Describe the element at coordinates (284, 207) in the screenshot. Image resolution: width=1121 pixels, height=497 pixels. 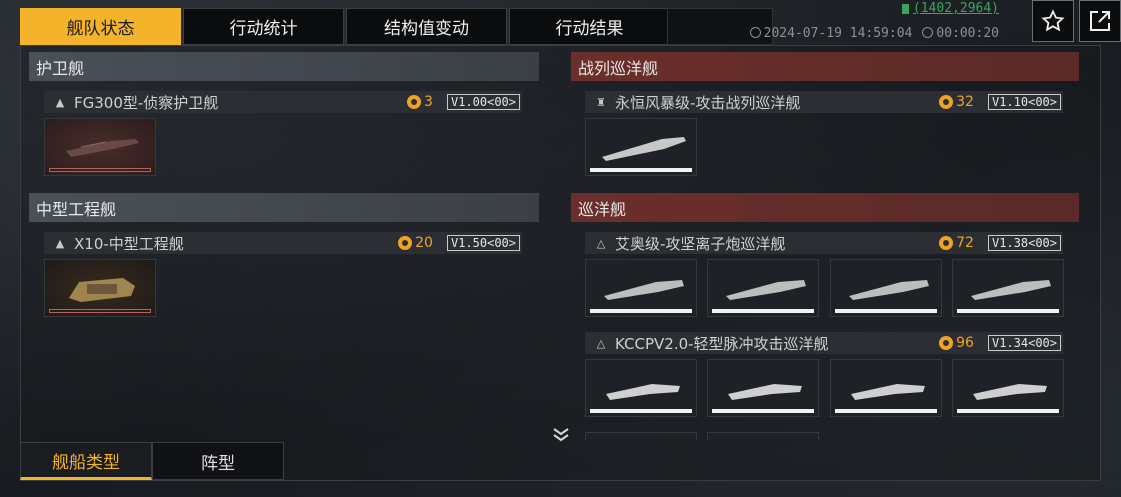
I see `section-header-engineering: 中型工程舰` at that location.